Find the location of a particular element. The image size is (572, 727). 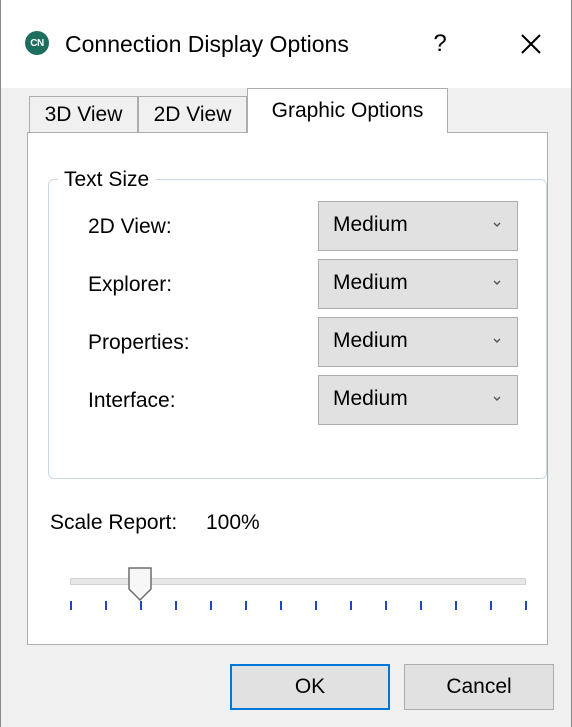

scale-slider-thumb is located at coordinates (140, 584).